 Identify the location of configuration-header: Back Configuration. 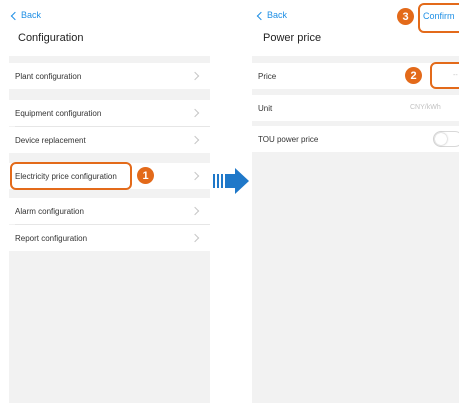
(109, 28).